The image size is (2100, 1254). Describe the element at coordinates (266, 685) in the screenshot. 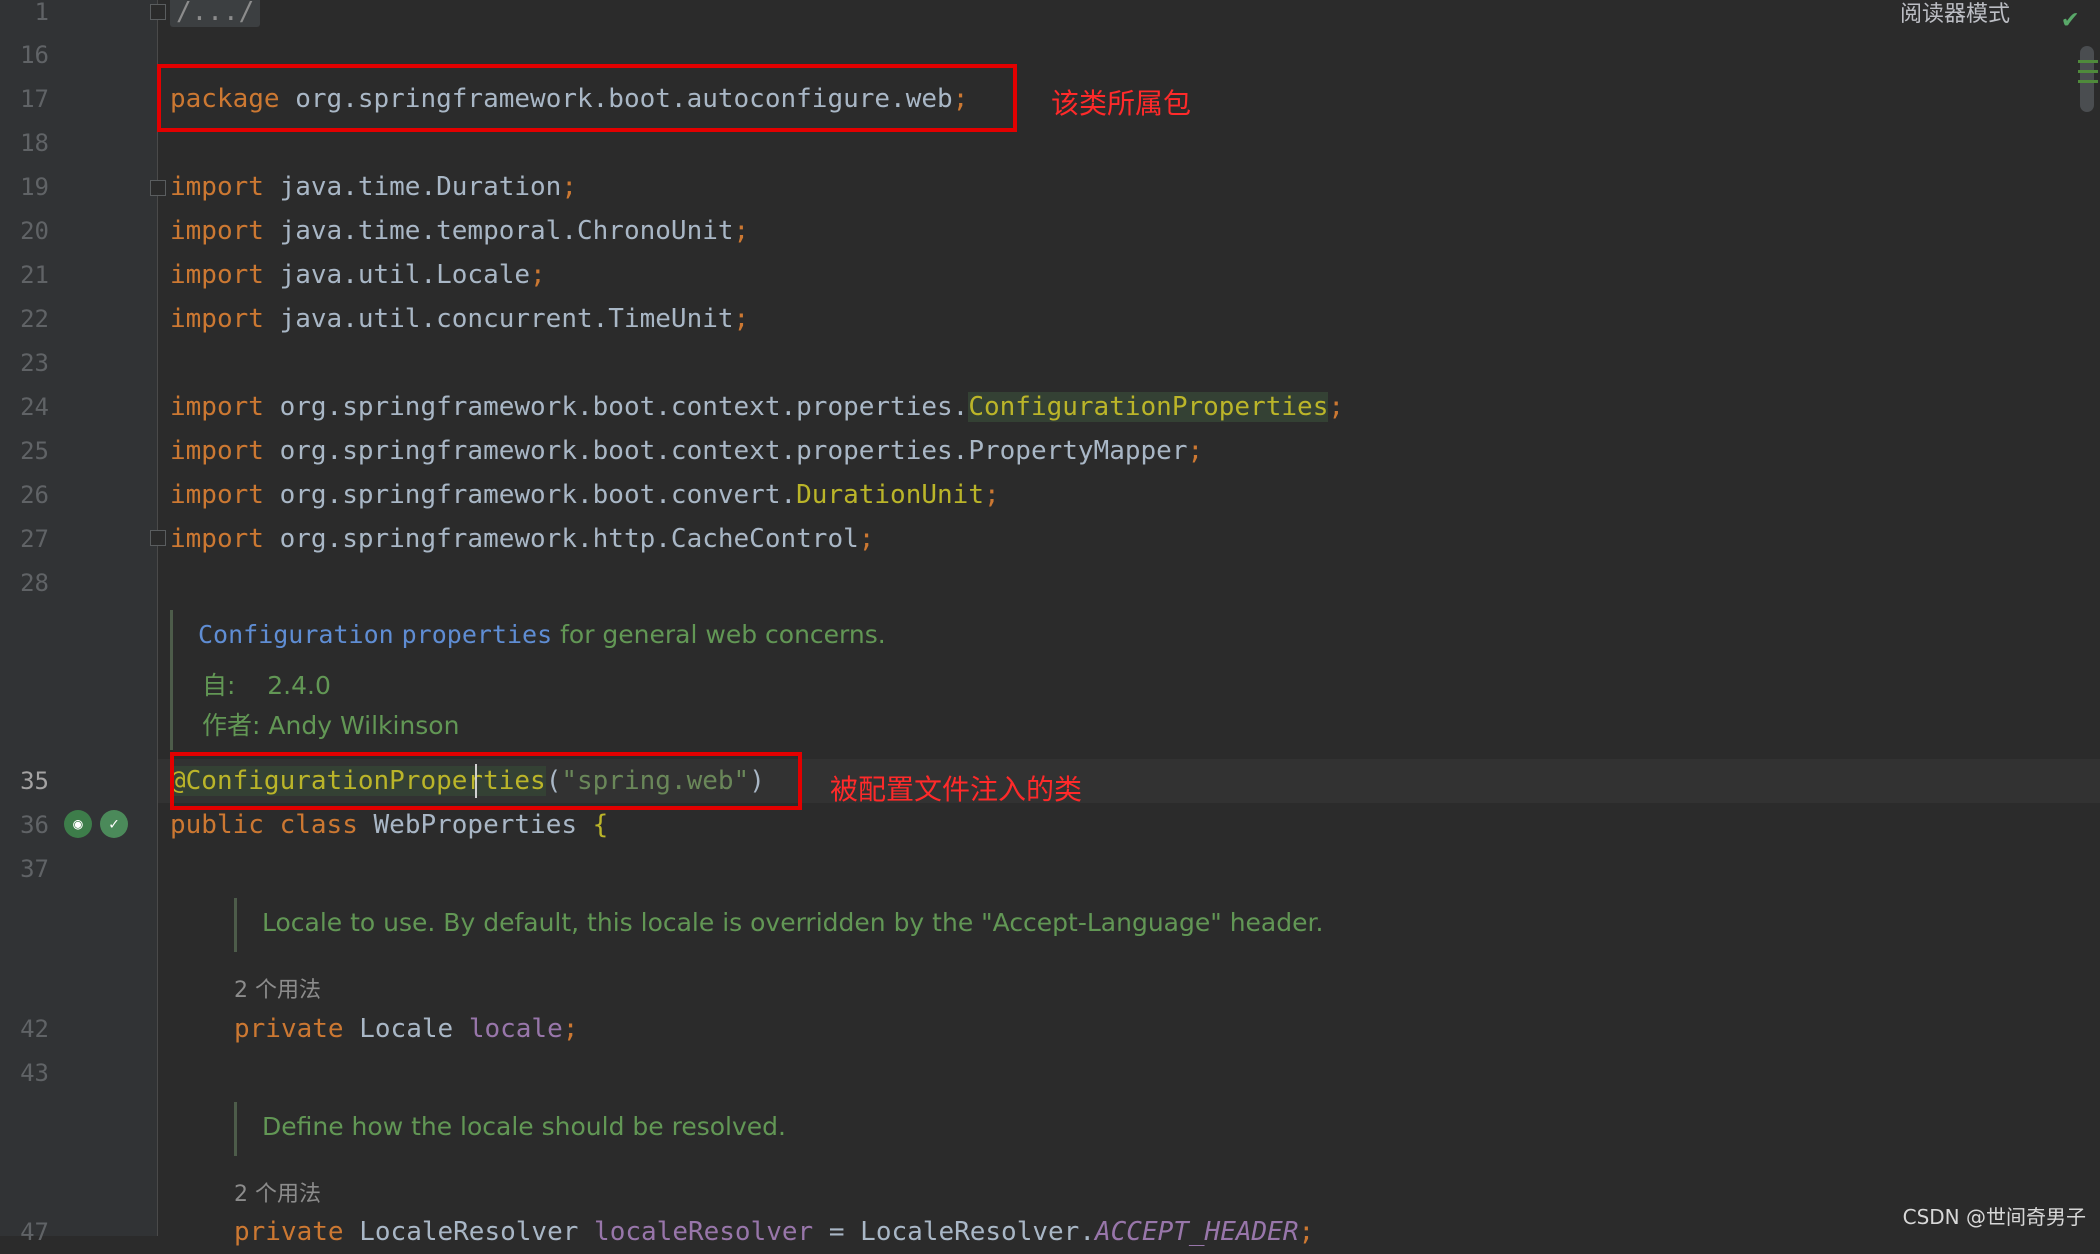

I see `javadoc-since: 自: 2.4.0` at that location.